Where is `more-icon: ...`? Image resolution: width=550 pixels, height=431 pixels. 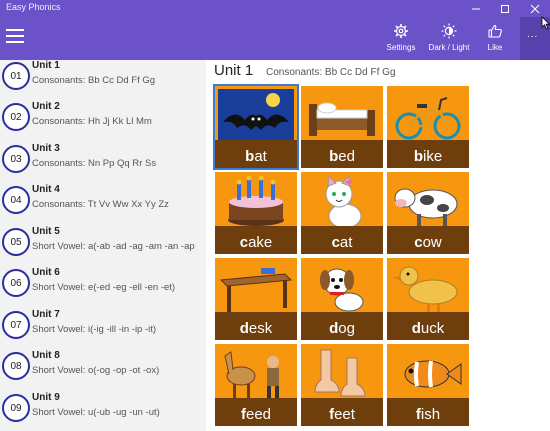
more-icon: ... is located at coordinates (533, 34).